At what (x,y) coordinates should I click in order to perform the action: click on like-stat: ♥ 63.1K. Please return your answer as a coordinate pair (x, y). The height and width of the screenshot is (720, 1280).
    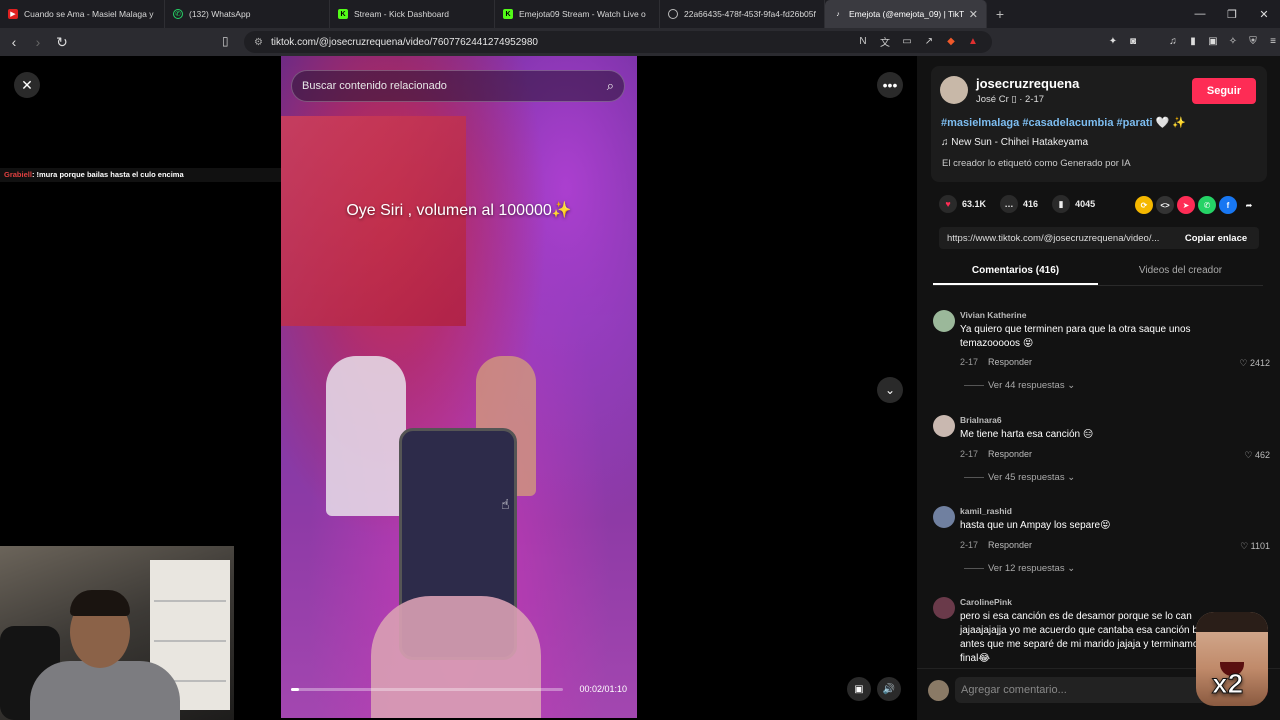
    Looking at the image, I should click on (962, 204).